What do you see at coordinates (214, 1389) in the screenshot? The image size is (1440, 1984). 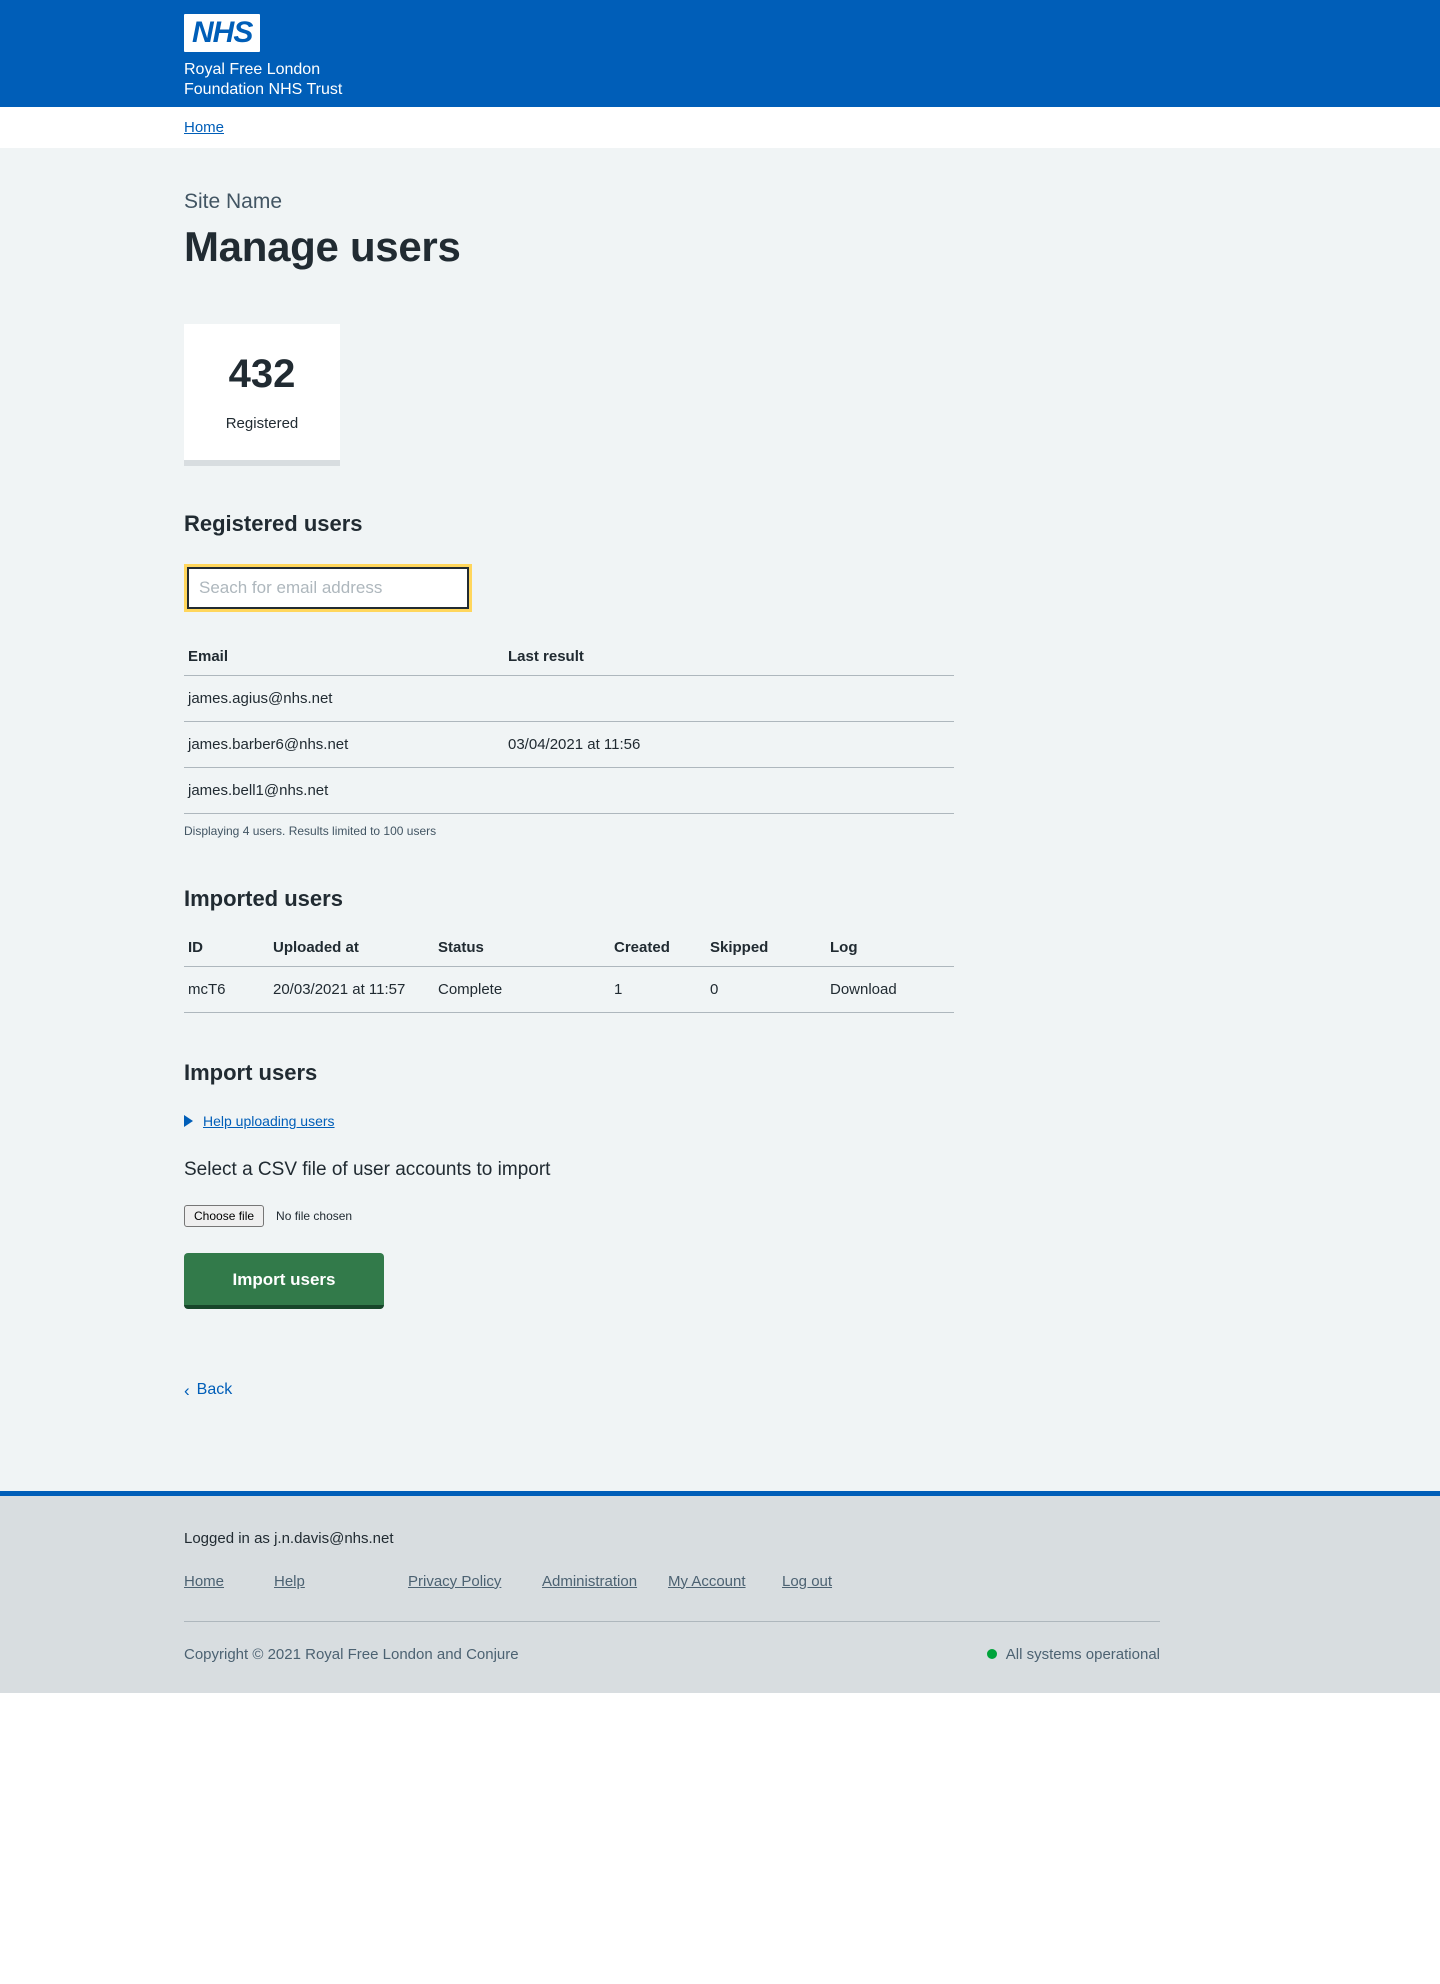 I see `back-link-label: Back` at bounding box center [214, 1389].